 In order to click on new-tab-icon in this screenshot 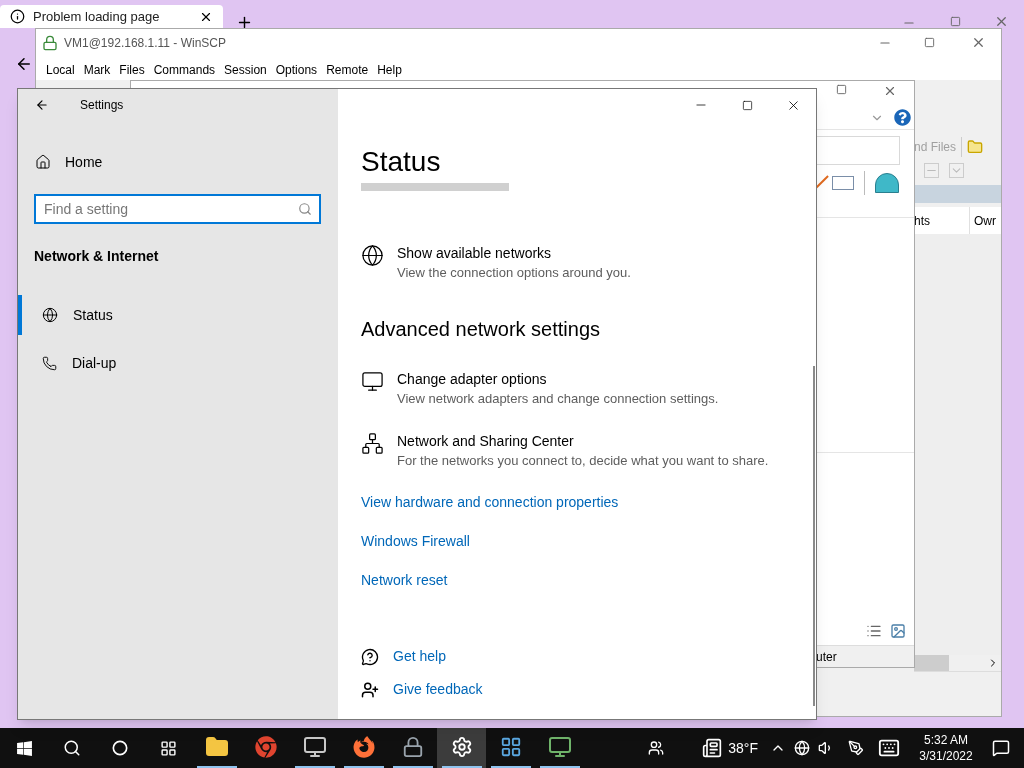, I will do `click(244, 22)`.